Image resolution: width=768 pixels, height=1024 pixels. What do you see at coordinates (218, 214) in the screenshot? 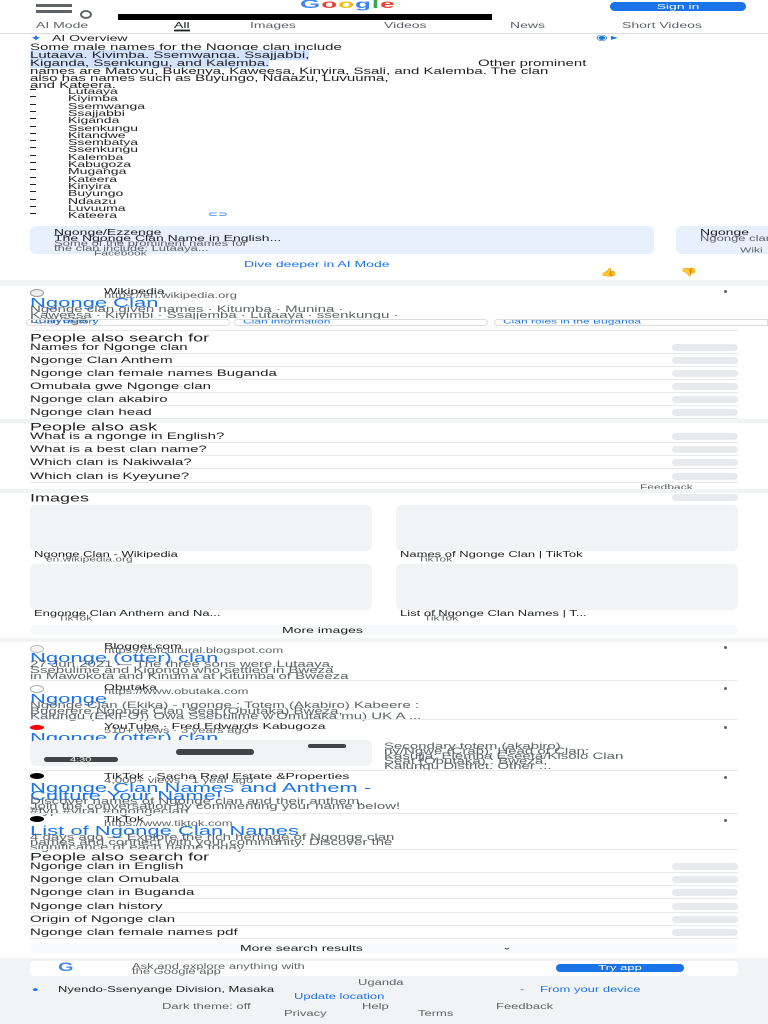
I see `source-link-icon: ⊂⊃` at bounding box center [218, 214].